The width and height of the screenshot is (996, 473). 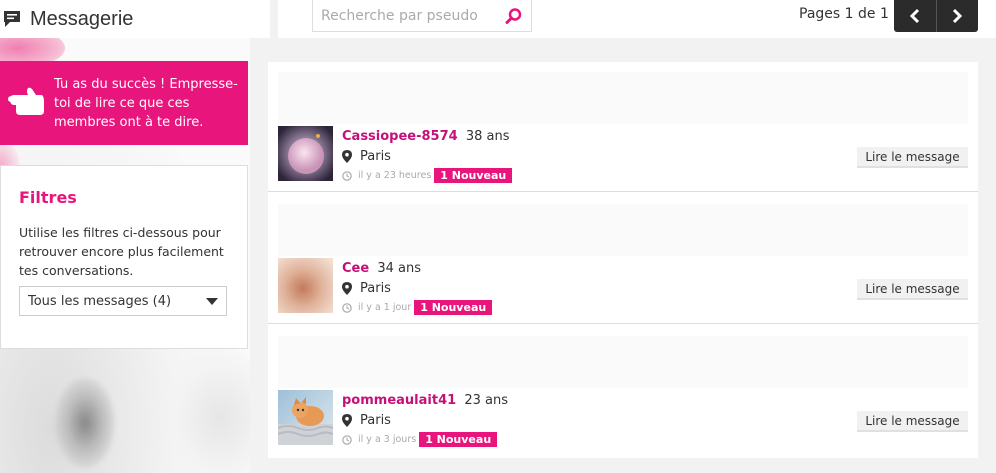 I want to click on message-meta: il y a 1 jour 1 Nouveau, so click(x=417, y=307).